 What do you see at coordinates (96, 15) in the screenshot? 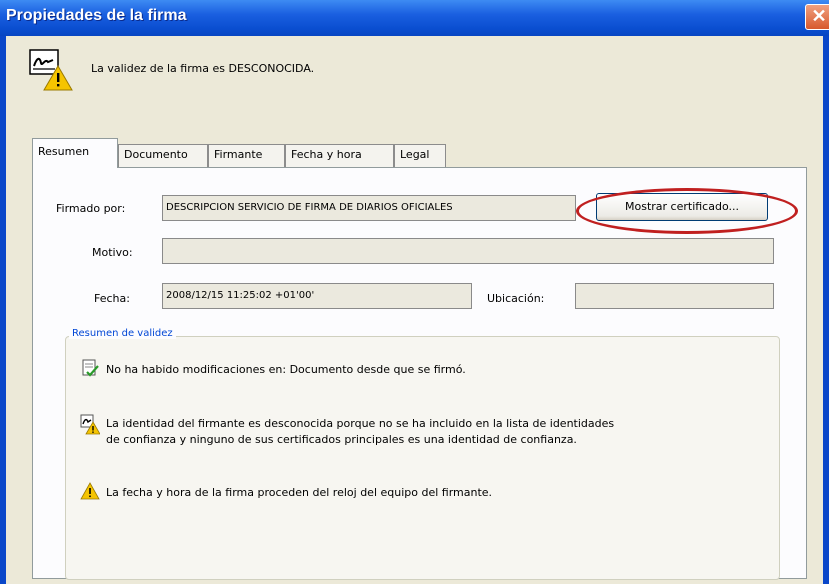
I see `window-title: Propiedades de la firma` at bounding box center [96, 15].